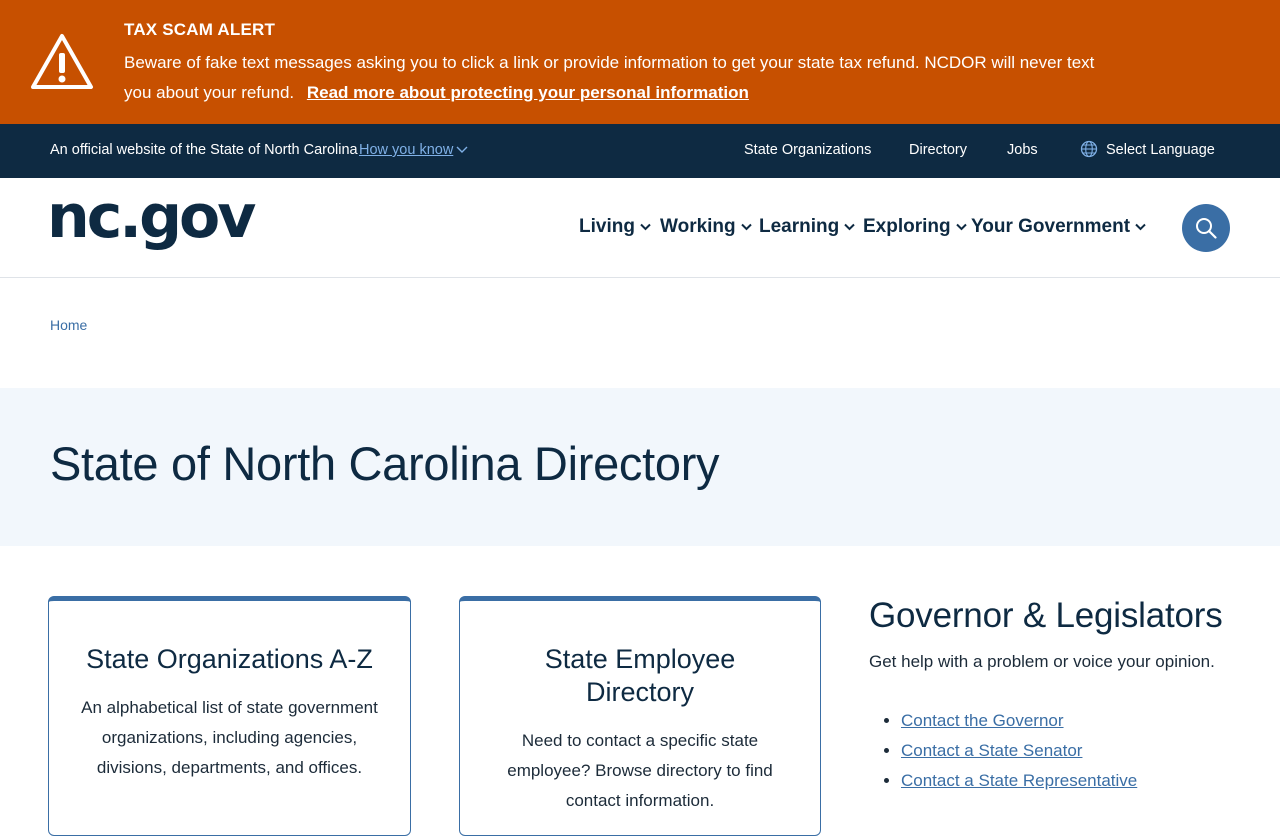 The height and width of the screenshot is (836, 1280). I want to click on nav-learning: Learning, so click(807, 227).